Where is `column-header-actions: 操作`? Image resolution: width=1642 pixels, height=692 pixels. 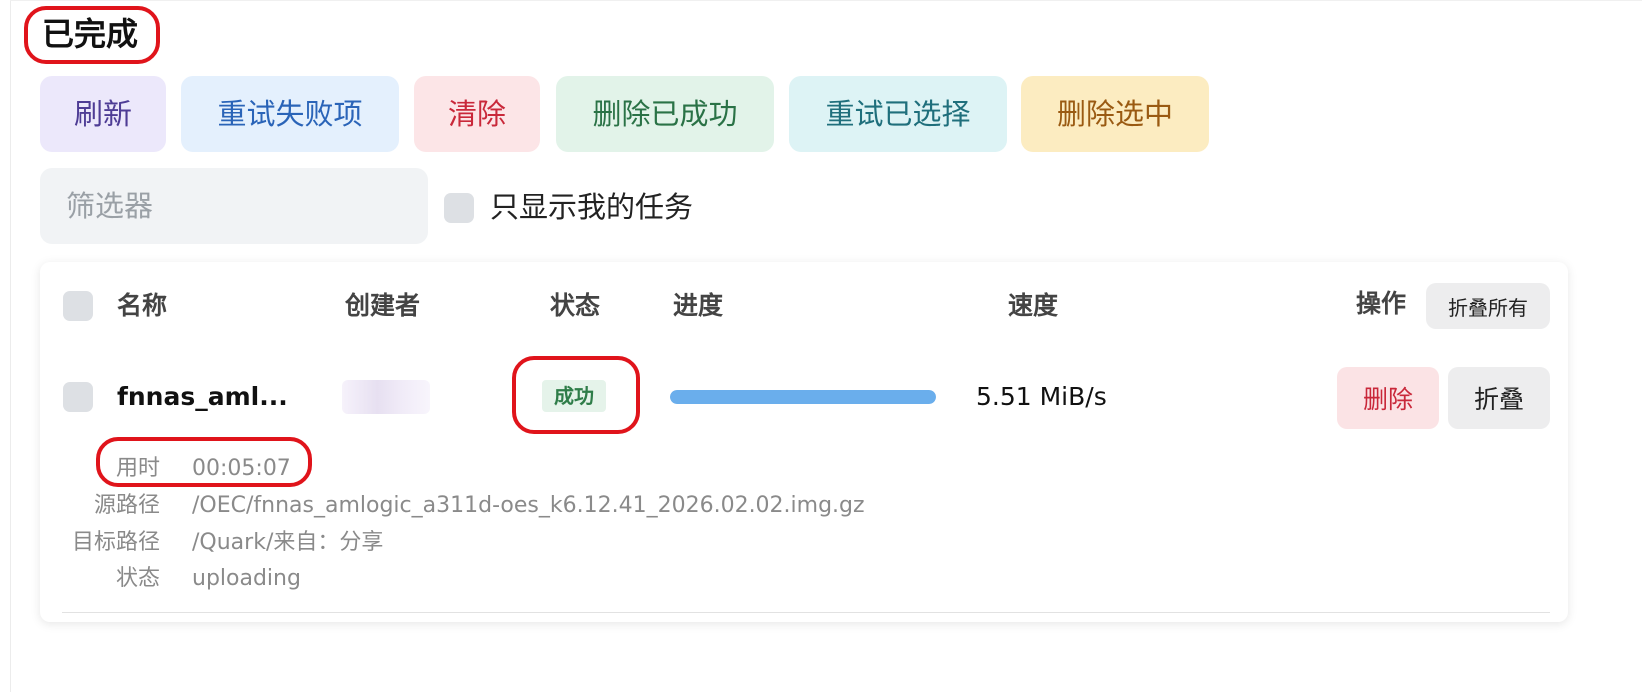
column-header-actions: 操作 is located at coordinates (1381, 303).